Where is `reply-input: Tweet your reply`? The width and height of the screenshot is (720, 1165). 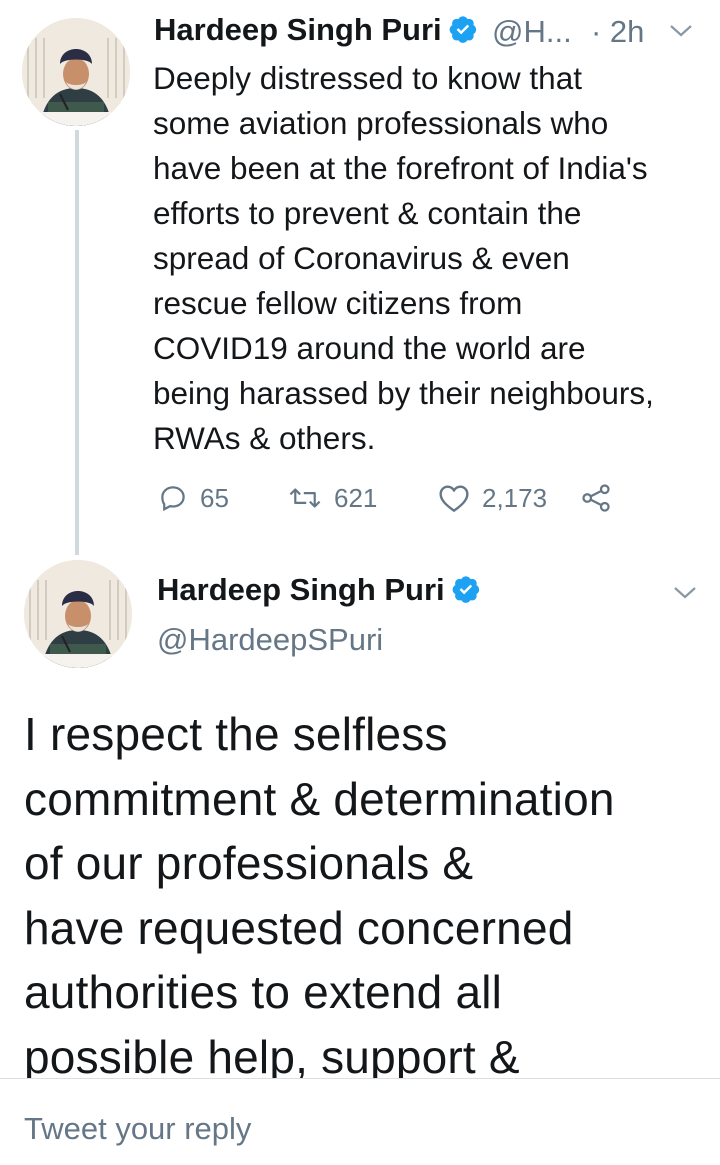
reply-input: Tweet your reply is located at coordinates (137, 1129).